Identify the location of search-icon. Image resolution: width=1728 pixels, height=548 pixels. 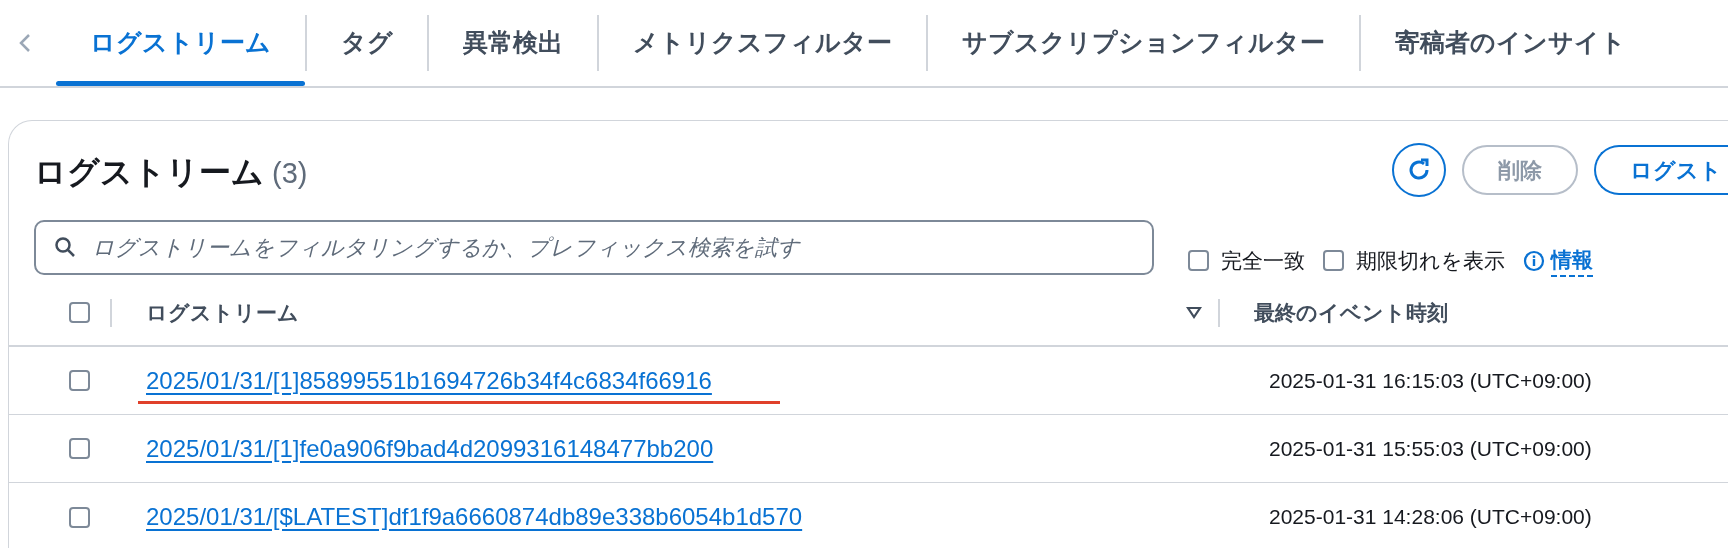
(65, 247).